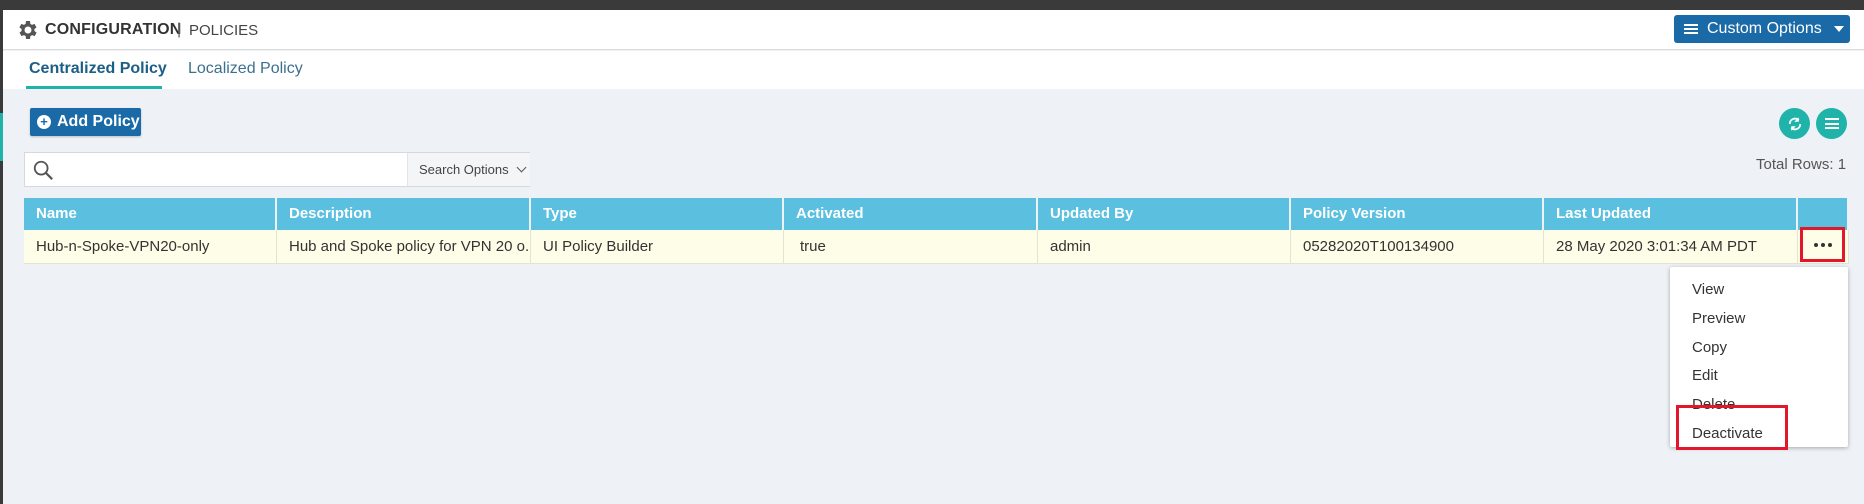 This screenshot has width=1864, height=504. I want to click on column-header-updated-by: Updated By, so click(1164, 214).